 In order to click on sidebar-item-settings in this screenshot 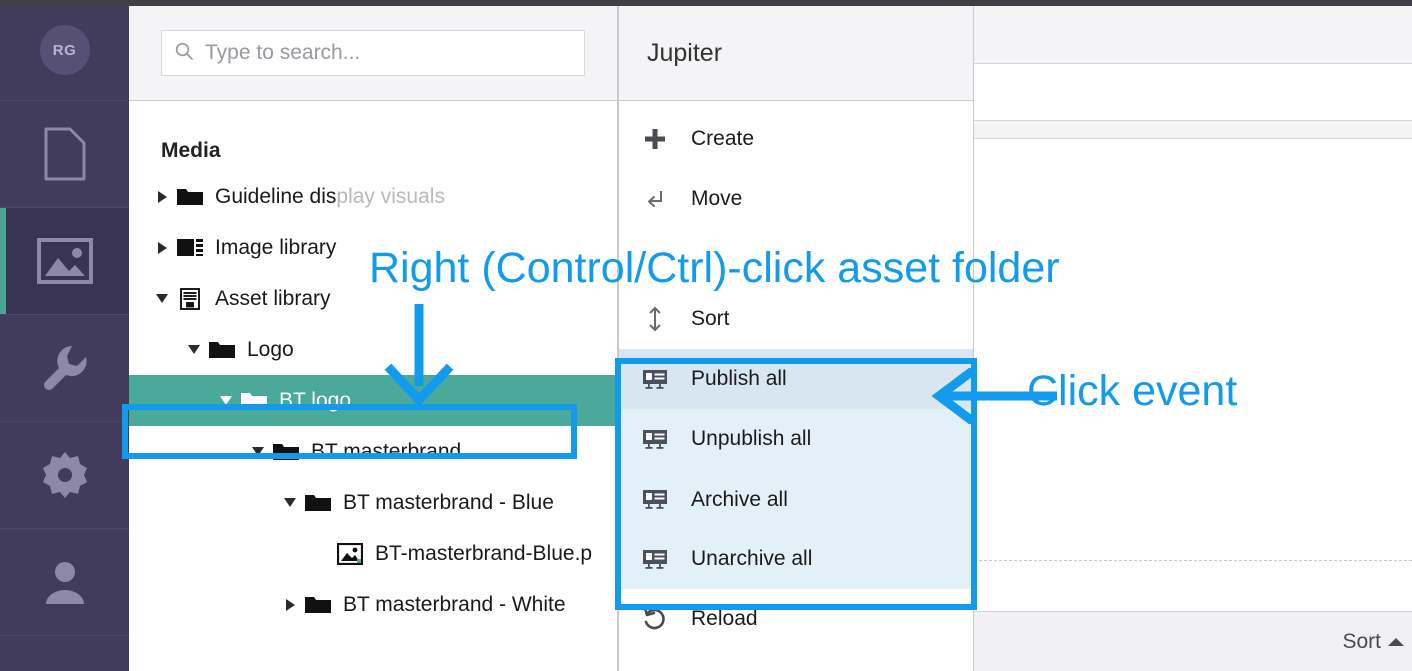, I will do `click(64, 475)`.